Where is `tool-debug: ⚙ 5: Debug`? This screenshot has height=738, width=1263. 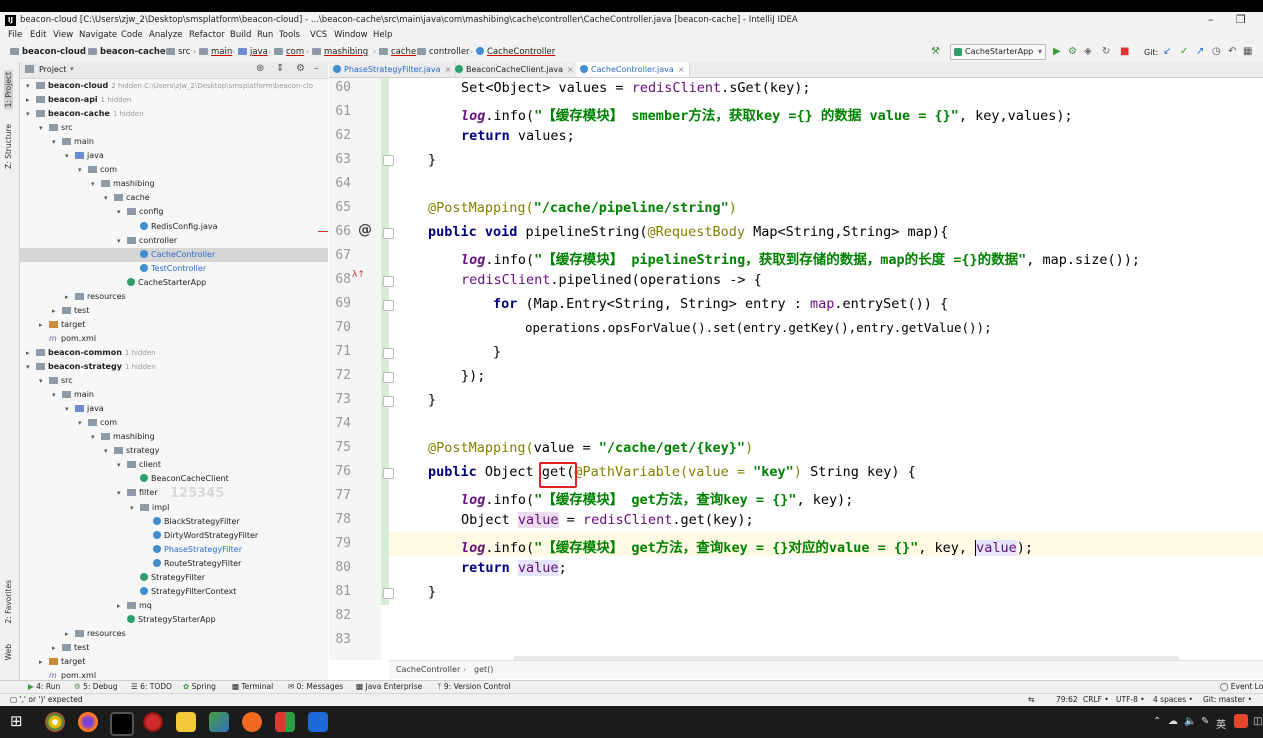
tool-debug: ⚙ 5: Debug is located at coordinates (95, 686).